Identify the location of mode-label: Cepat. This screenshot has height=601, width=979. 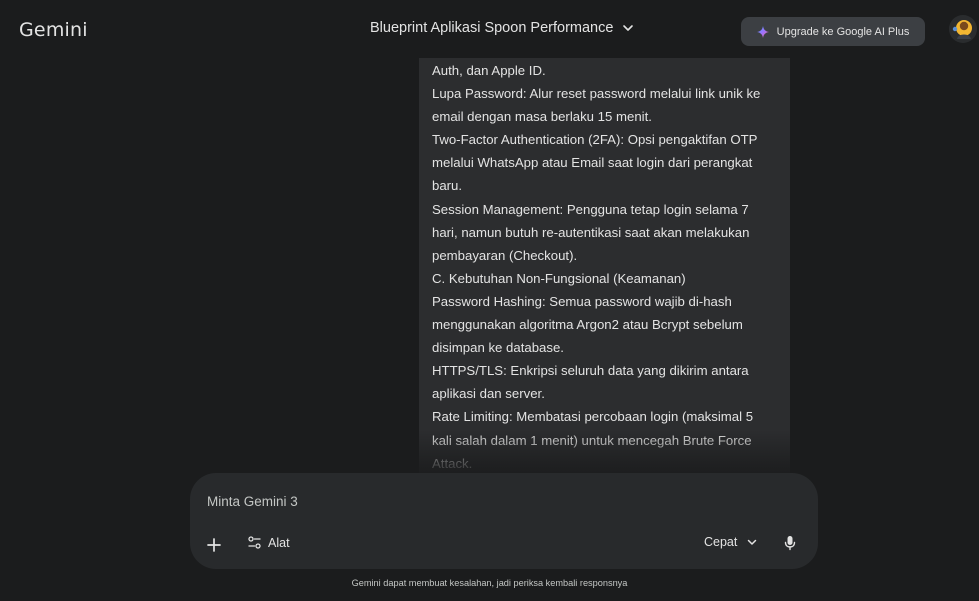
(721, 542).